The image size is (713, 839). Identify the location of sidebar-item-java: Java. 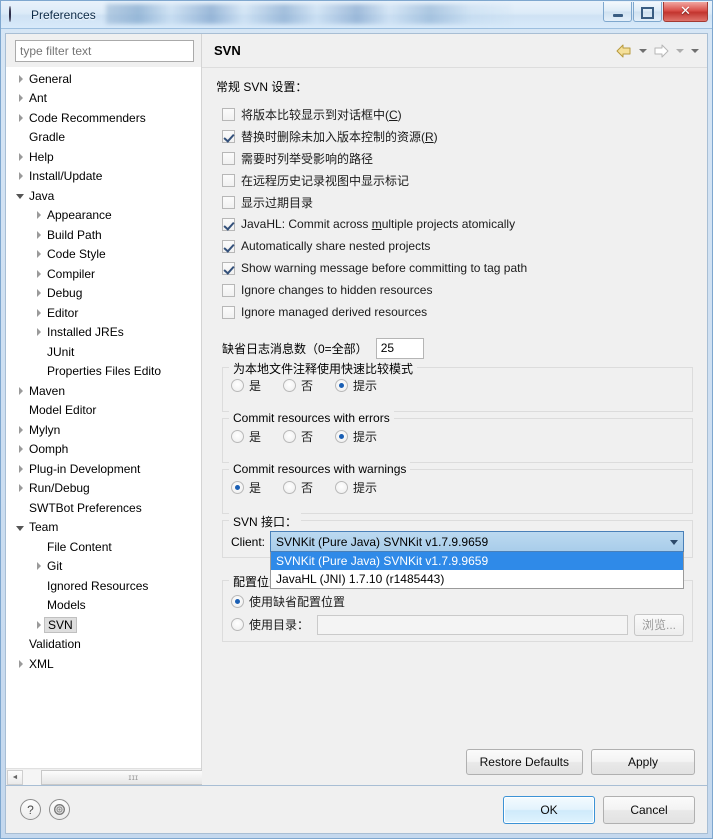
(103, 196).